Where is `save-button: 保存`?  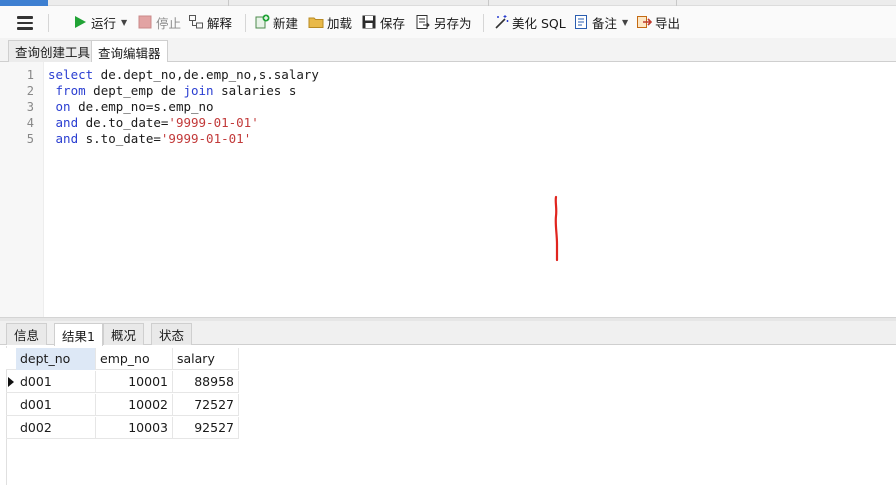 save-button: 保存 is located at coordinates (383, 22).